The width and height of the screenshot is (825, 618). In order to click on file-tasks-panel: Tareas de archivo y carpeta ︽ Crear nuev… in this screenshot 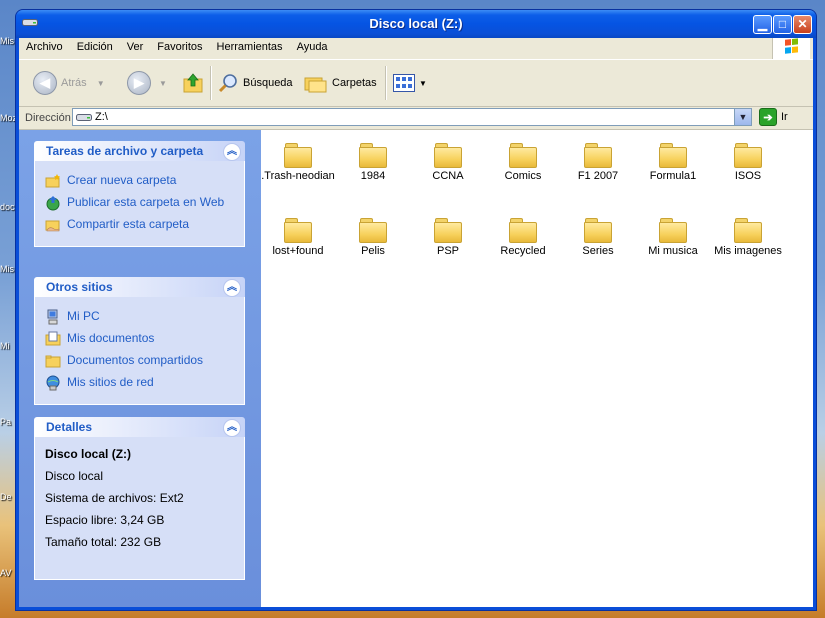, I will do `click(139, 194)`.